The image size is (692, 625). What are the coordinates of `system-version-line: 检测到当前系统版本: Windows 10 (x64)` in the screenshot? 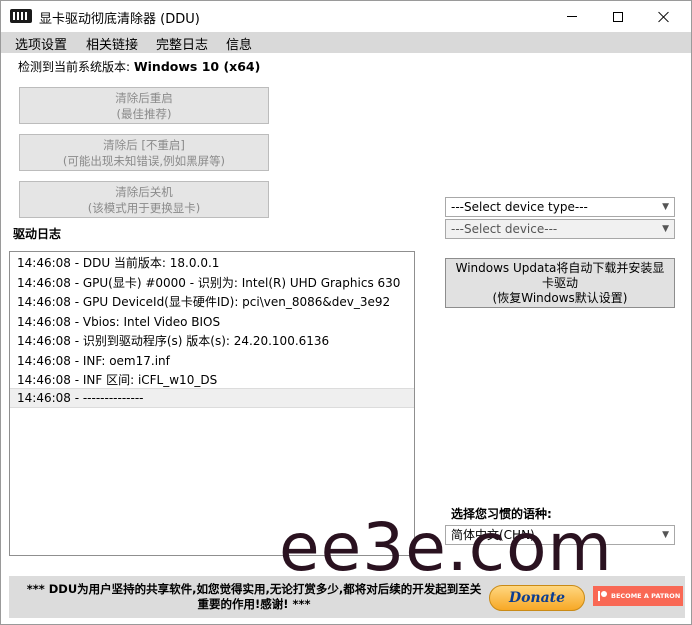 It's located at (139, 66).